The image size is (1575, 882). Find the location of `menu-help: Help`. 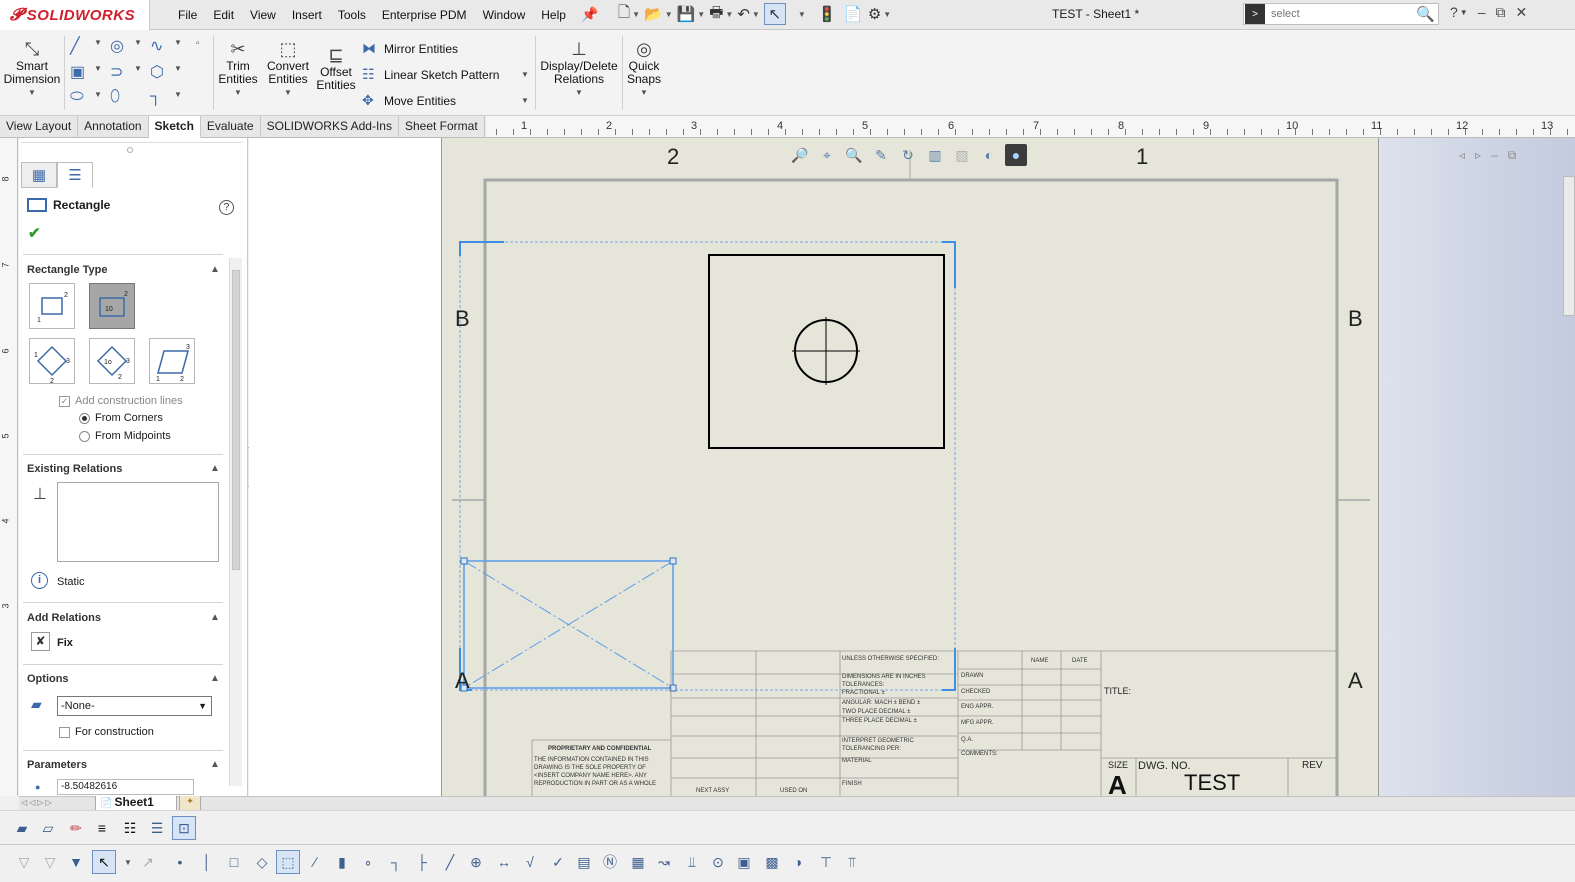

menu-help: Help is located at coordinates (553, 15).